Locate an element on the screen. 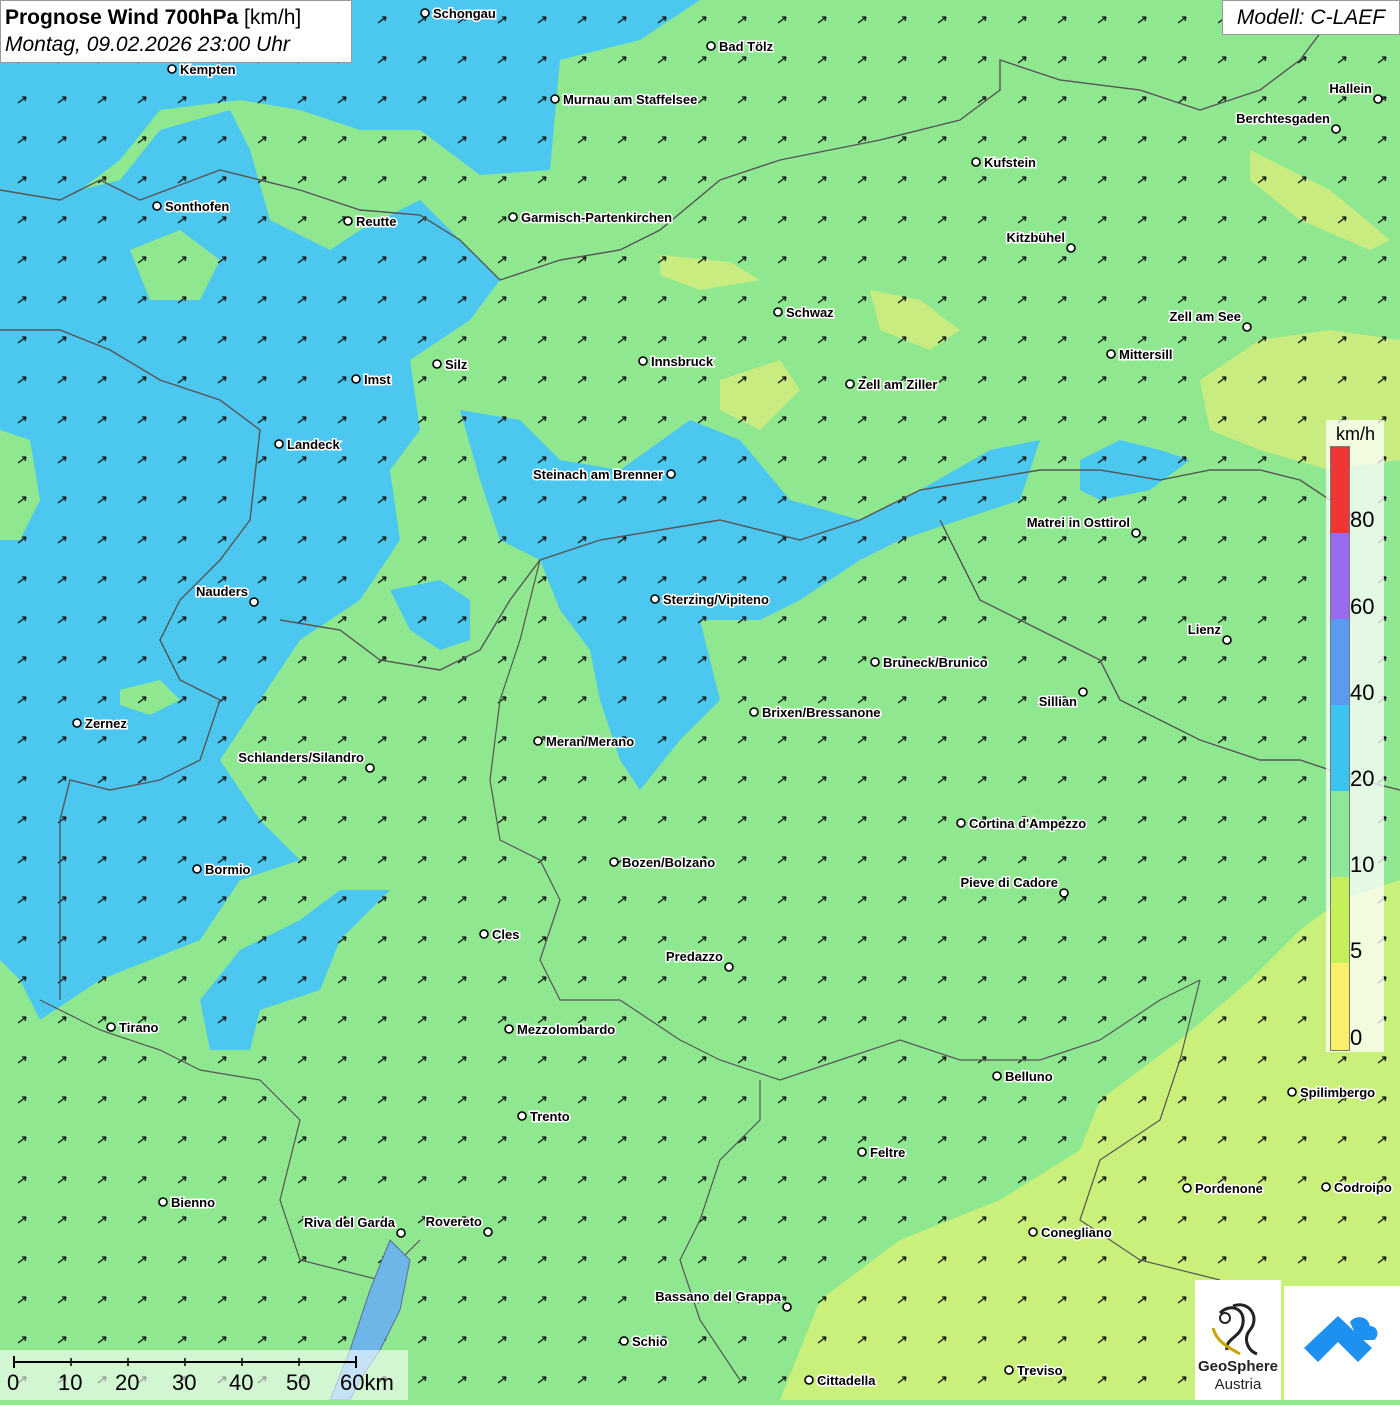 The width and height of the screenshot is (1400, 1405). city-marker: Bruneck/Brunico is located at coordinates (929, 663).